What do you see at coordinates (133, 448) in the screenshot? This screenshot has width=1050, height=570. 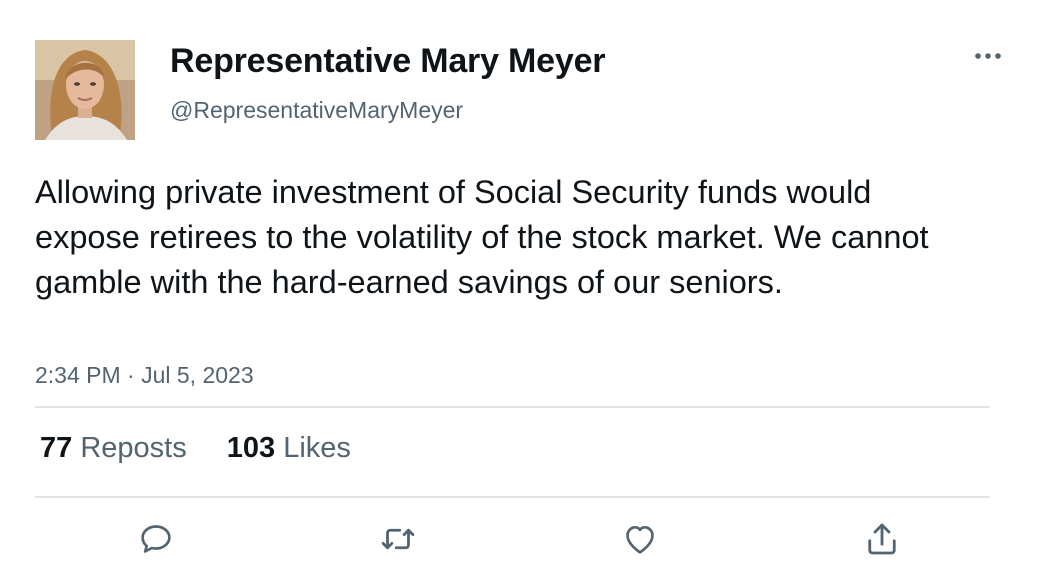 I see `reposts-label: Reposts` at bounding box center [133, 448].